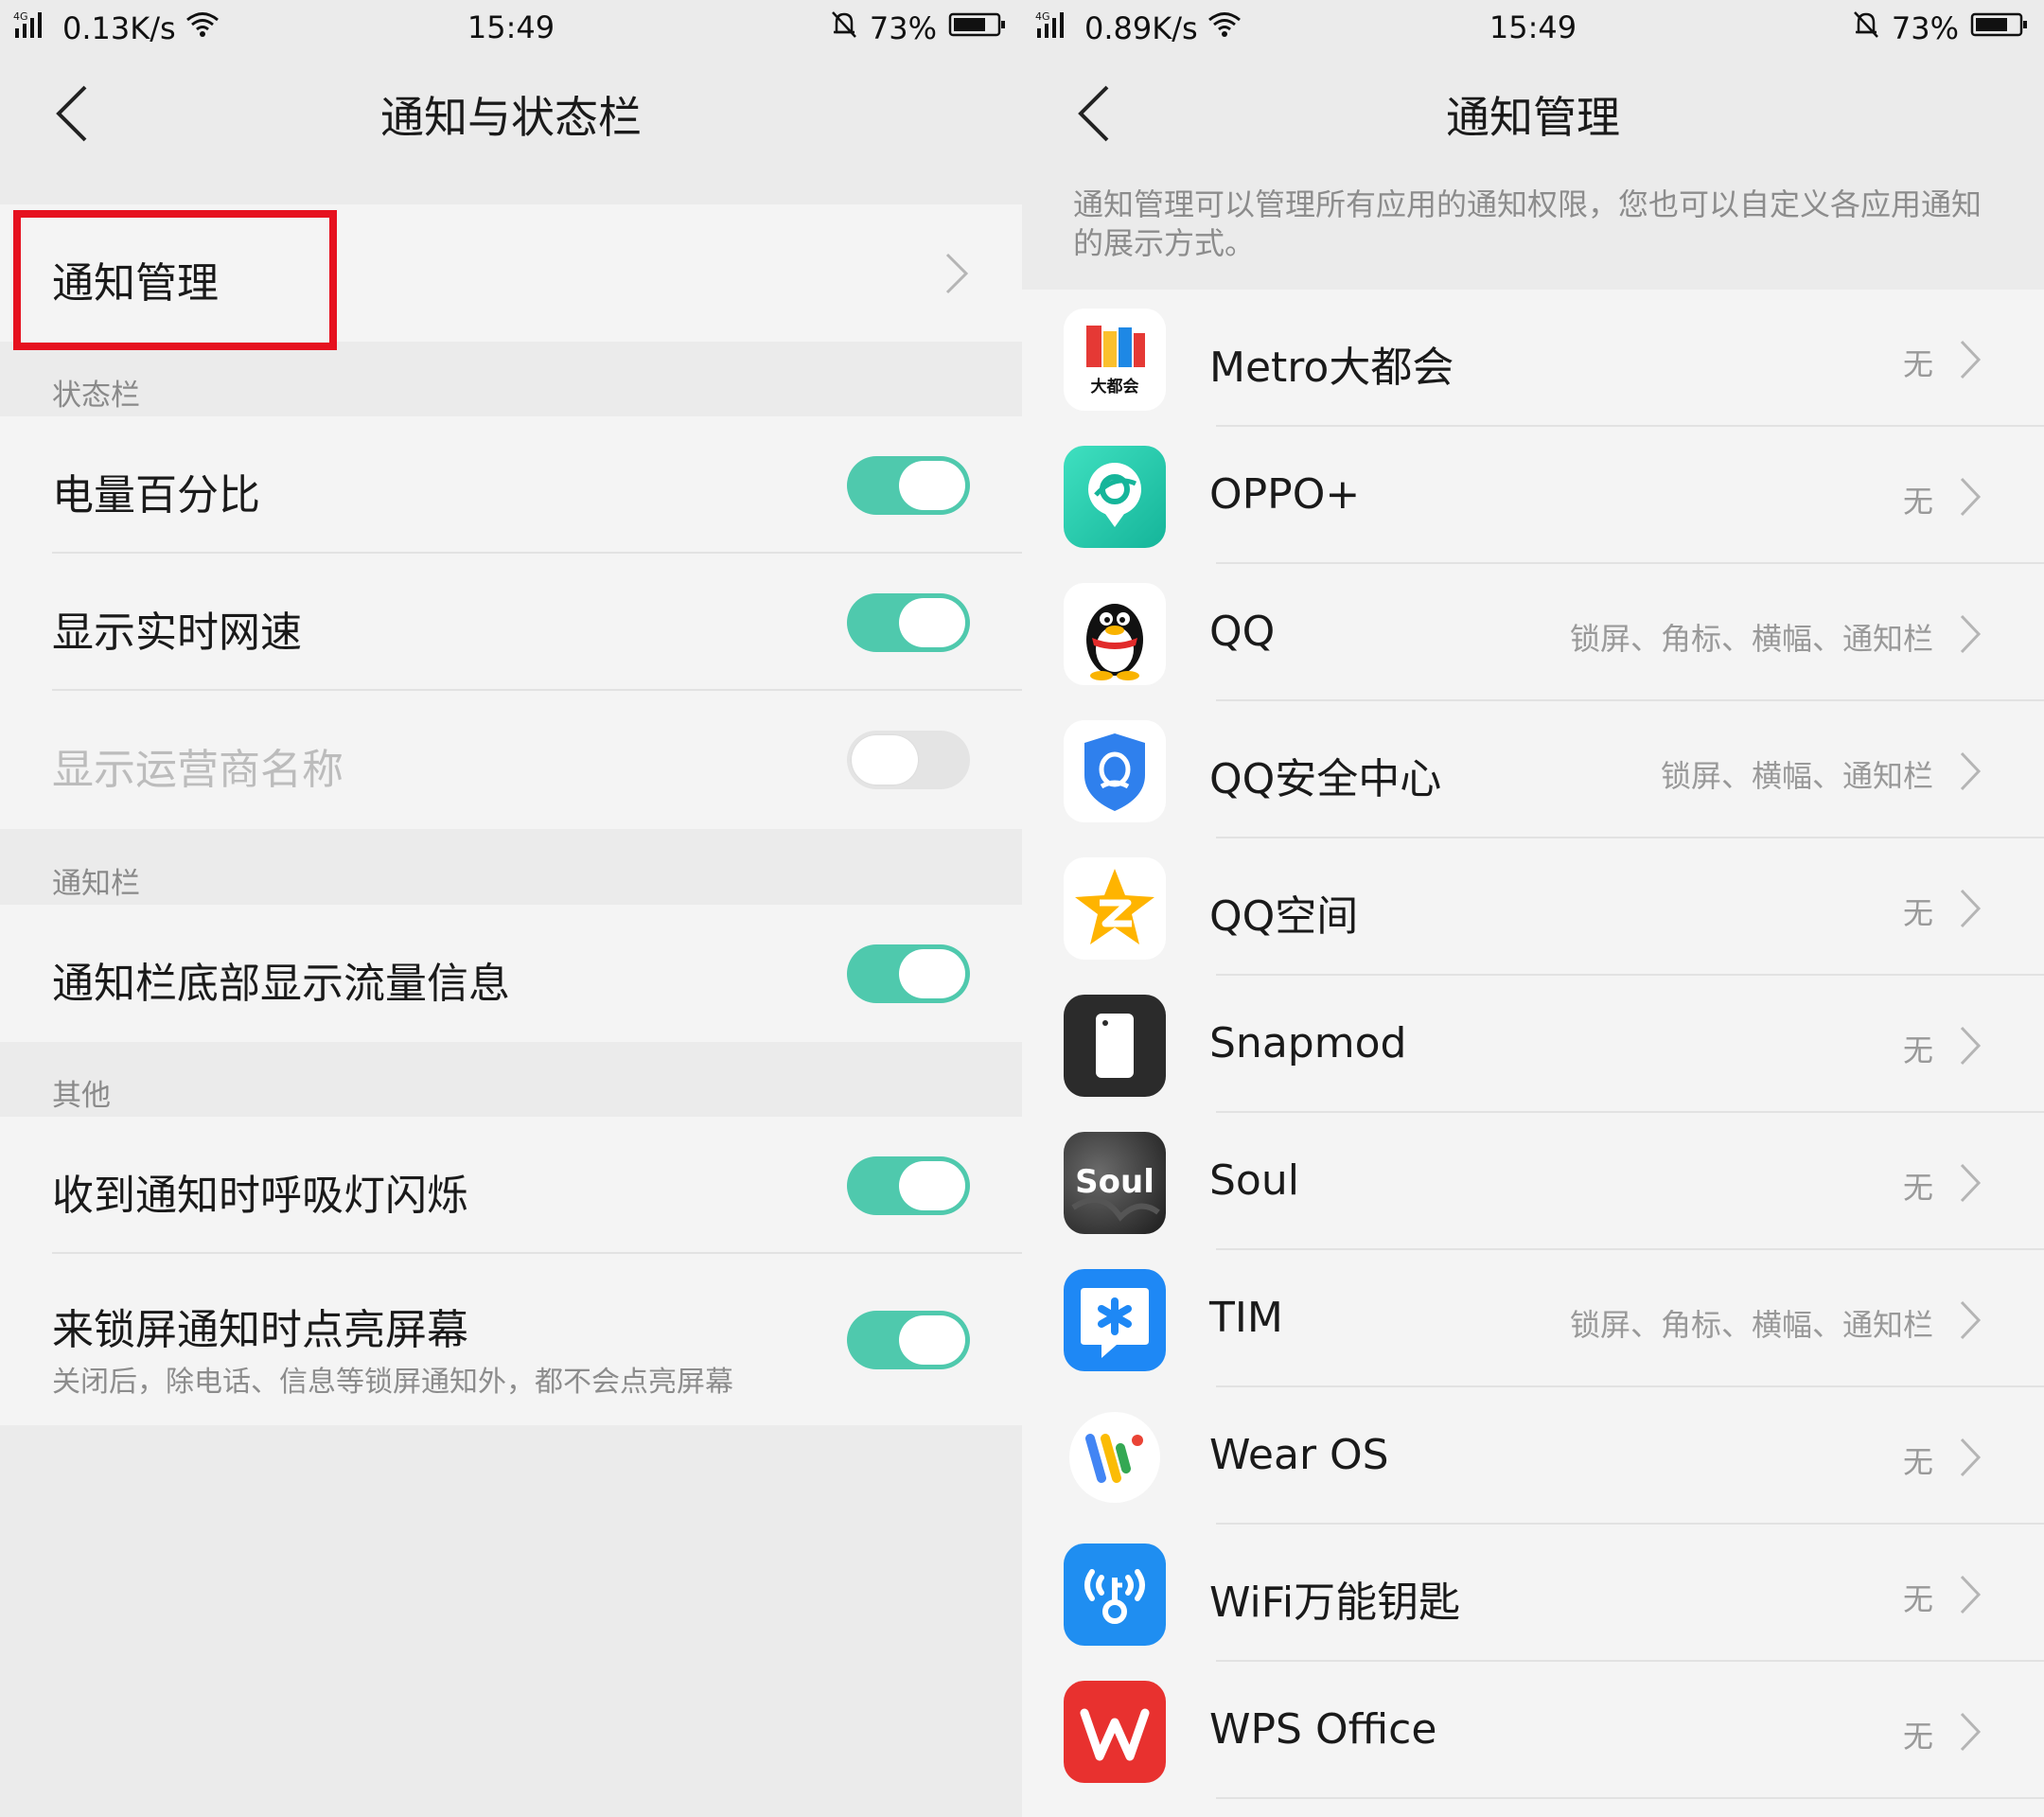  I want to click on qq-security-app-icon, so click(1115, 771).